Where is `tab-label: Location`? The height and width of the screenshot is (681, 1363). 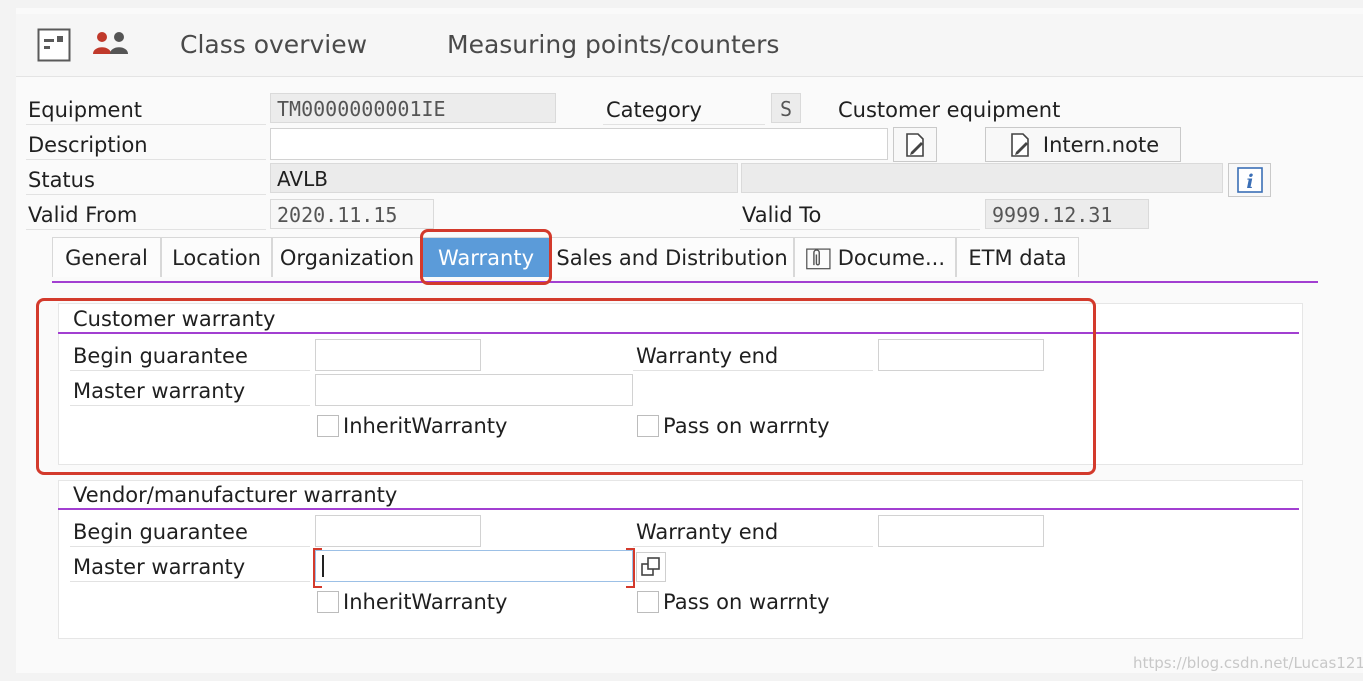 tab-label: Location is located at coordinates (216, 257).